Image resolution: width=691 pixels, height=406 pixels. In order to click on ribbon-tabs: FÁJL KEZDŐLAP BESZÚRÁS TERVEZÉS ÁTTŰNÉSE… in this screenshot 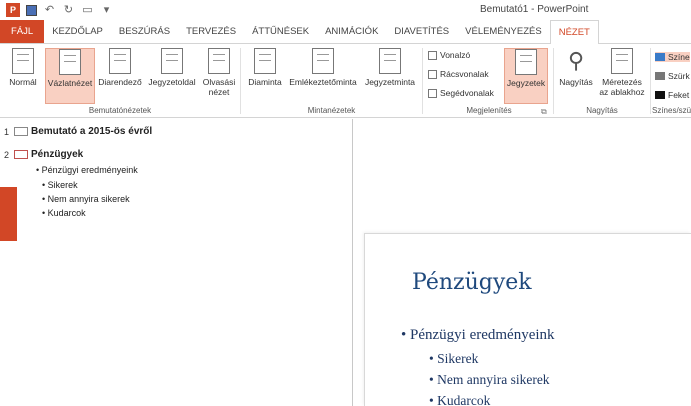, I will do `click(345, 32)`.